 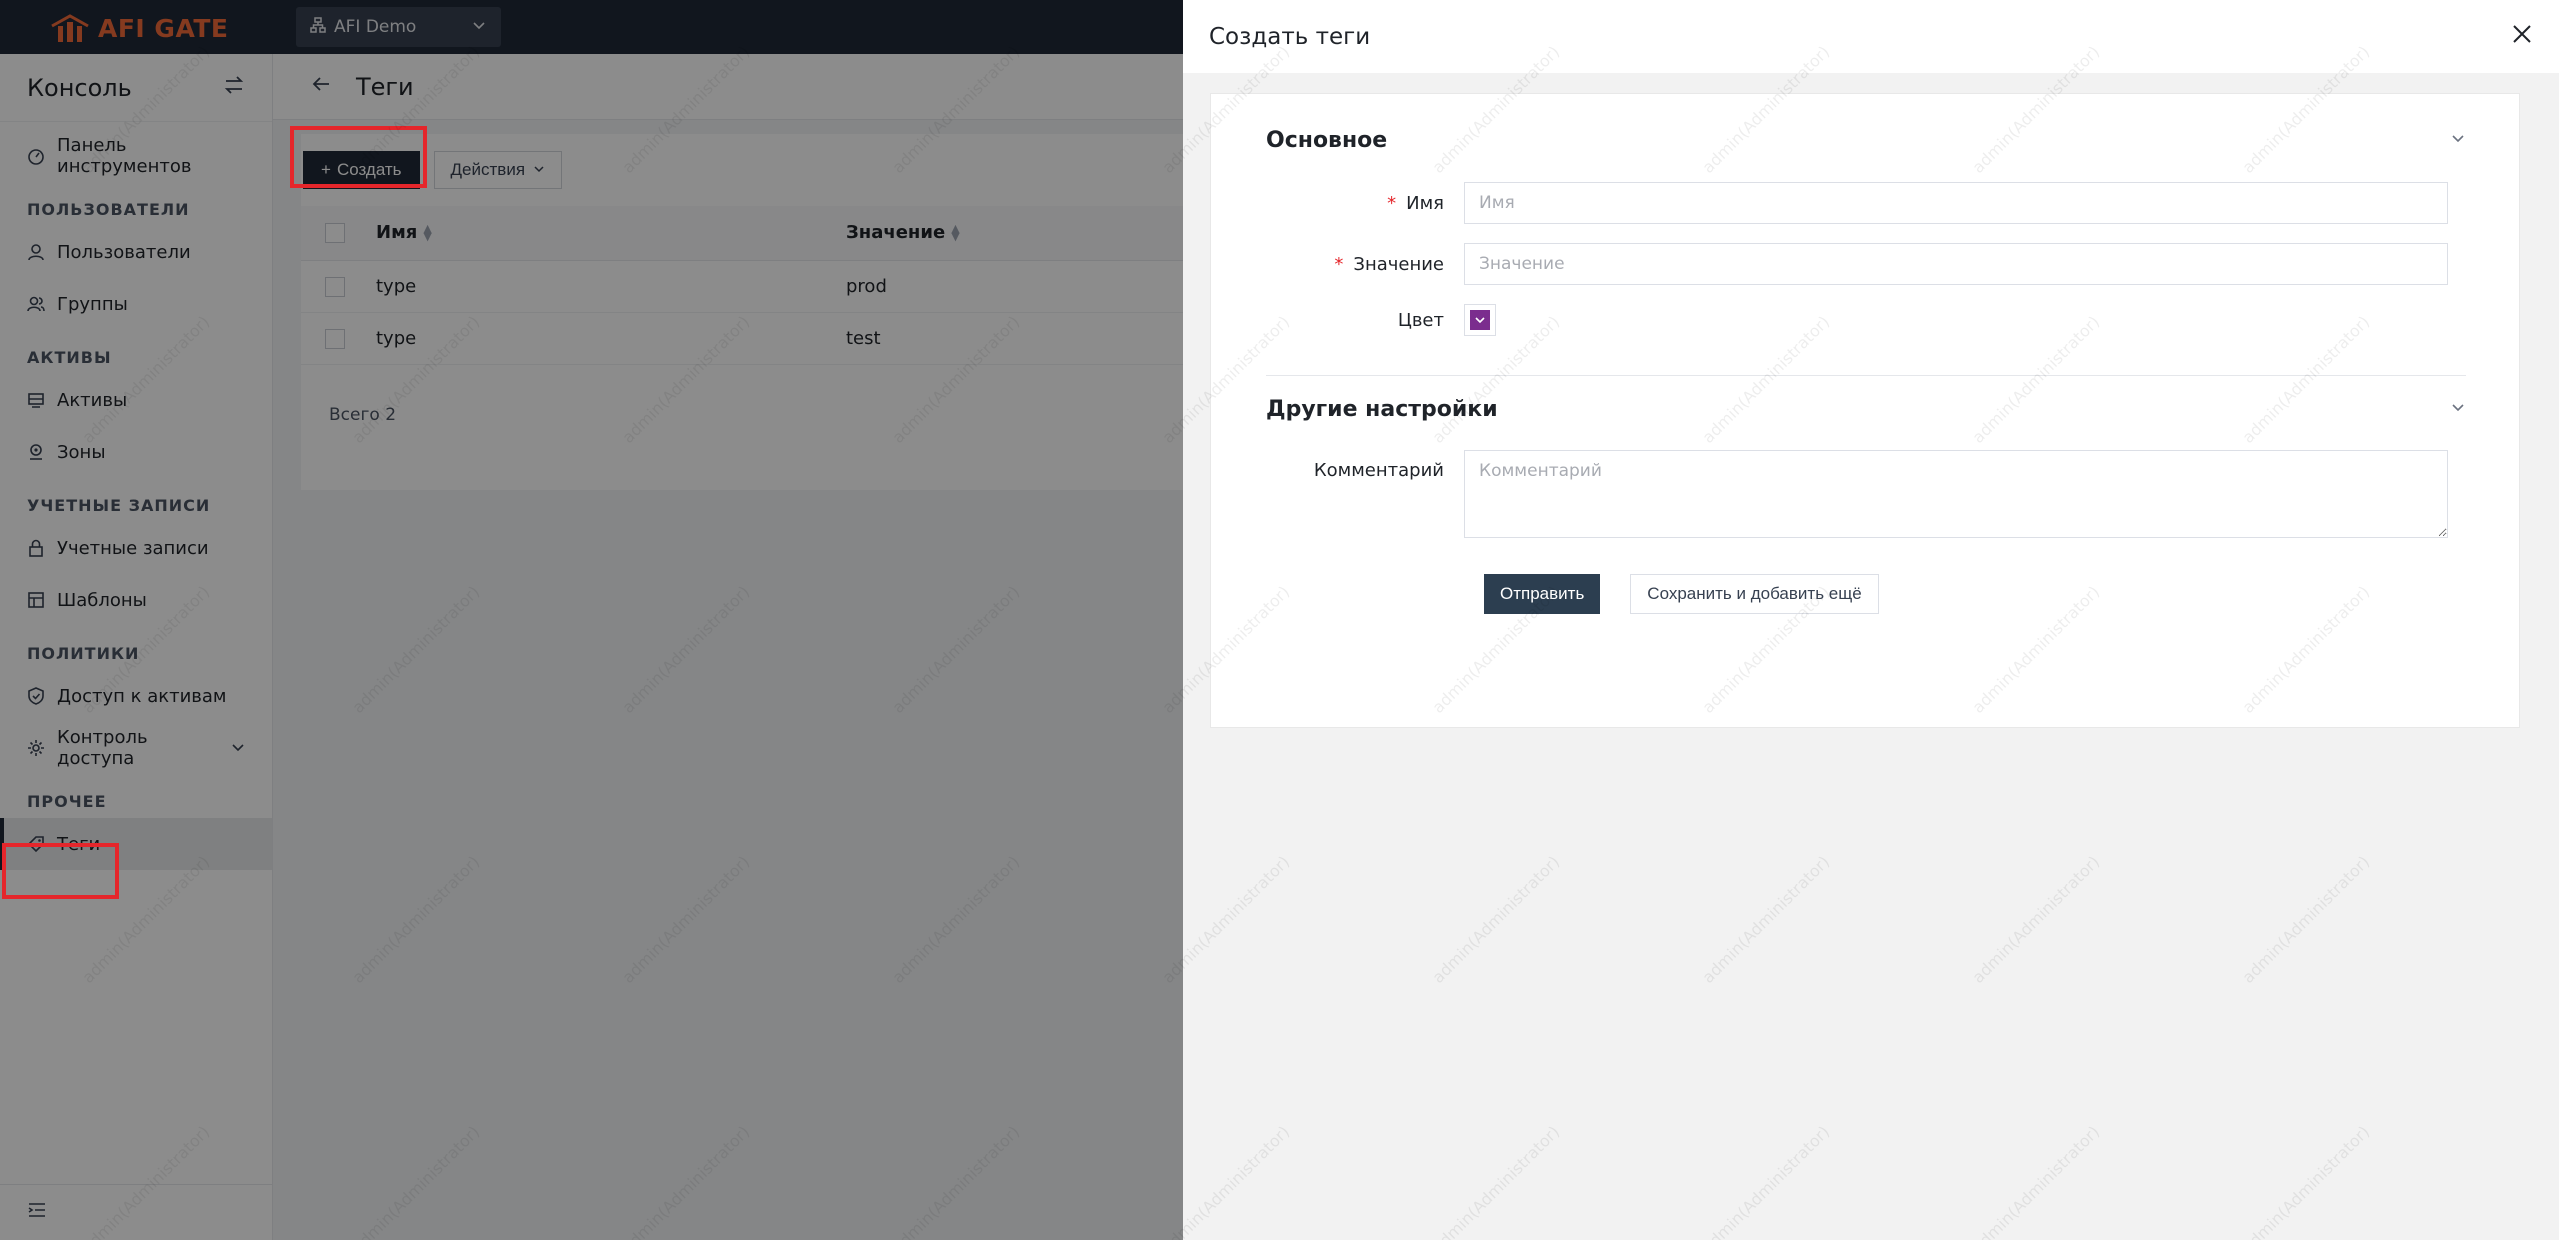 I want to click on comment-row: Комментарий, so click(x=1856, y=494).